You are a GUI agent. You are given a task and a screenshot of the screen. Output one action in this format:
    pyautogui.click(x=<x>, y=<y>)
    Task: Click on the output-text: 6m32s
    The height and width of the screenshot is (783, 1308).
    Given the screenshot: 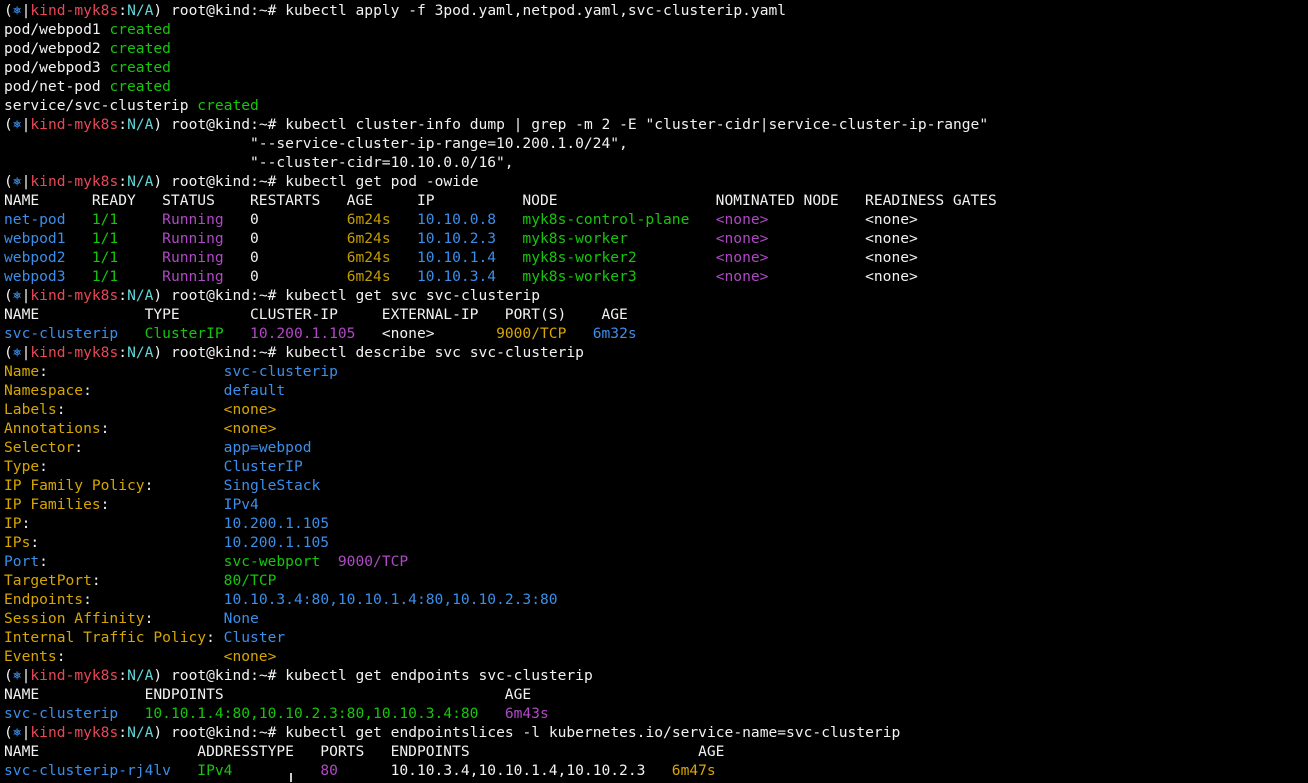 What is the action you would take?
    pyautogui.click(x=601, y=333)
    